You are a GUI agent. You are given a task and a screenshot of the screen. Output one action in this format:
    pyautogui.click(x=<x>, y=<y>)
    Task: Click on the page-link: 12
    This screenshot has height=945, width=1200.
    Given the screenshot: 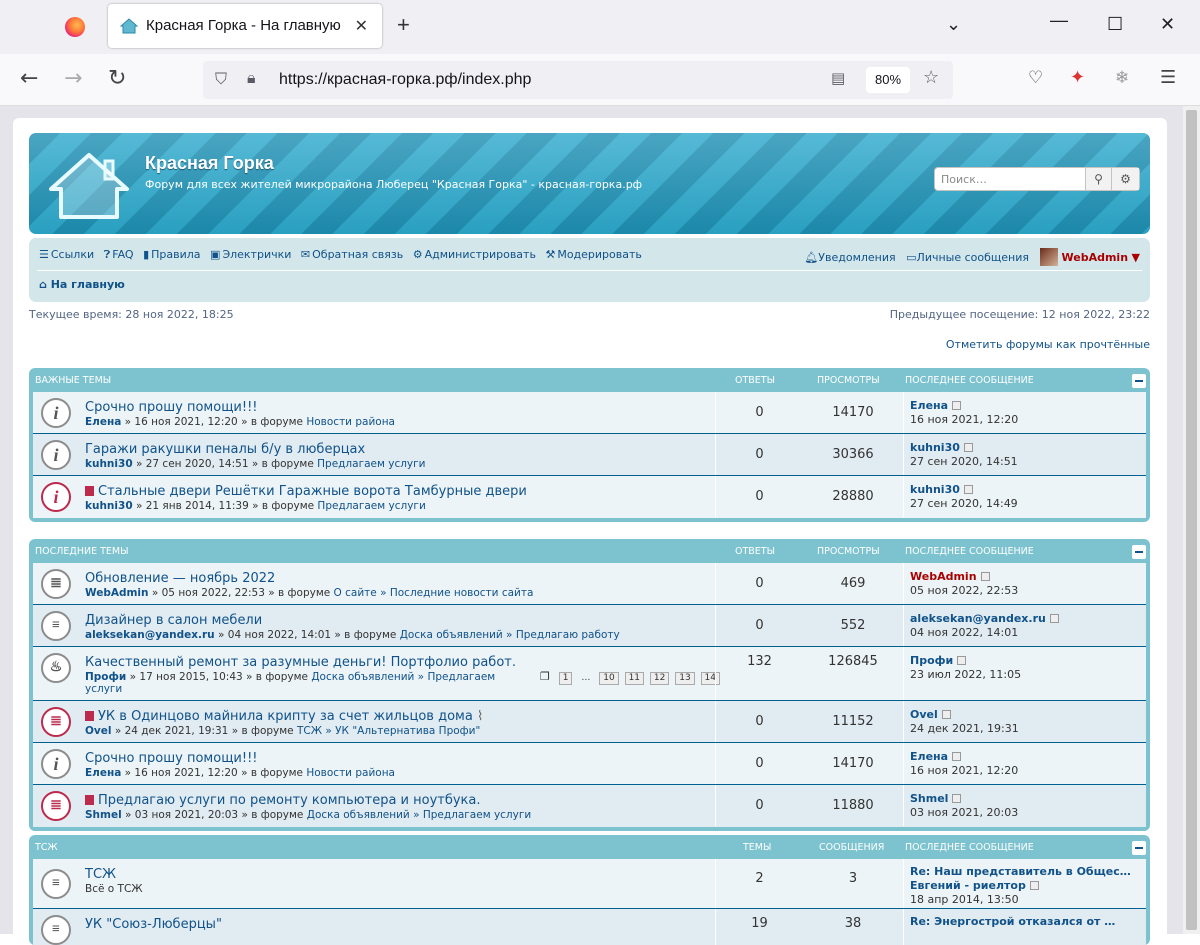 What is the action you would take?
    pyautogui.click(x=659, y=678)
    